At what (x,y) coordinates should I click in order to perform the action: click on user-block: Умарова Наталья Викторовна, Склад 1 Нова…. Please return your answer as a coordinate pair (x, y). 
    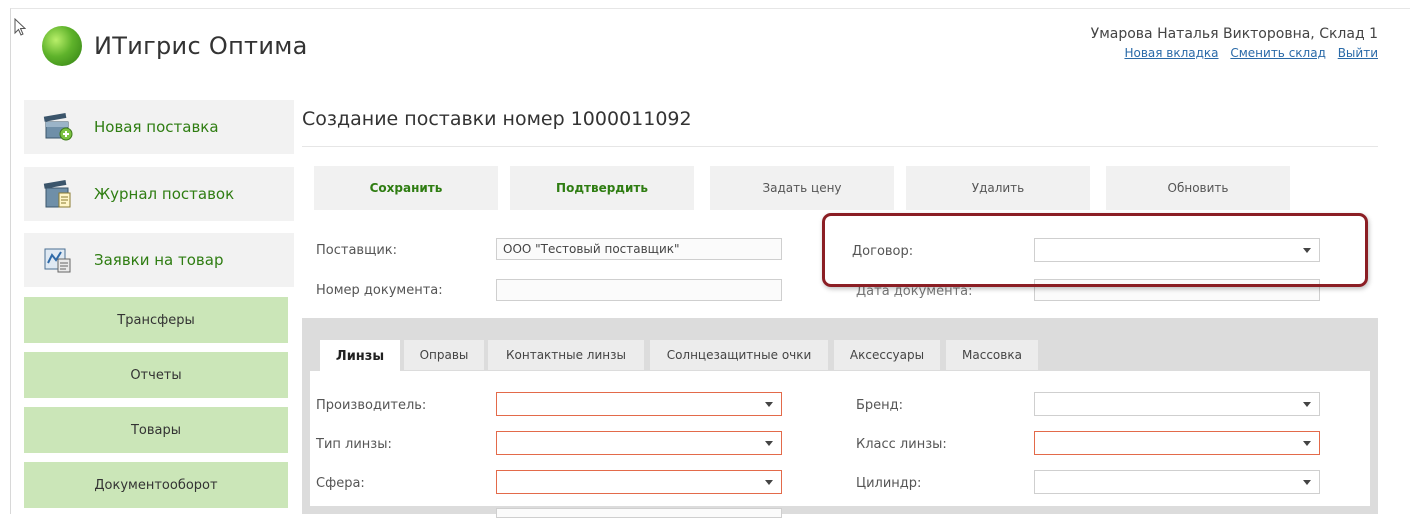
    Looking at the image, I should click on (1234, 43).